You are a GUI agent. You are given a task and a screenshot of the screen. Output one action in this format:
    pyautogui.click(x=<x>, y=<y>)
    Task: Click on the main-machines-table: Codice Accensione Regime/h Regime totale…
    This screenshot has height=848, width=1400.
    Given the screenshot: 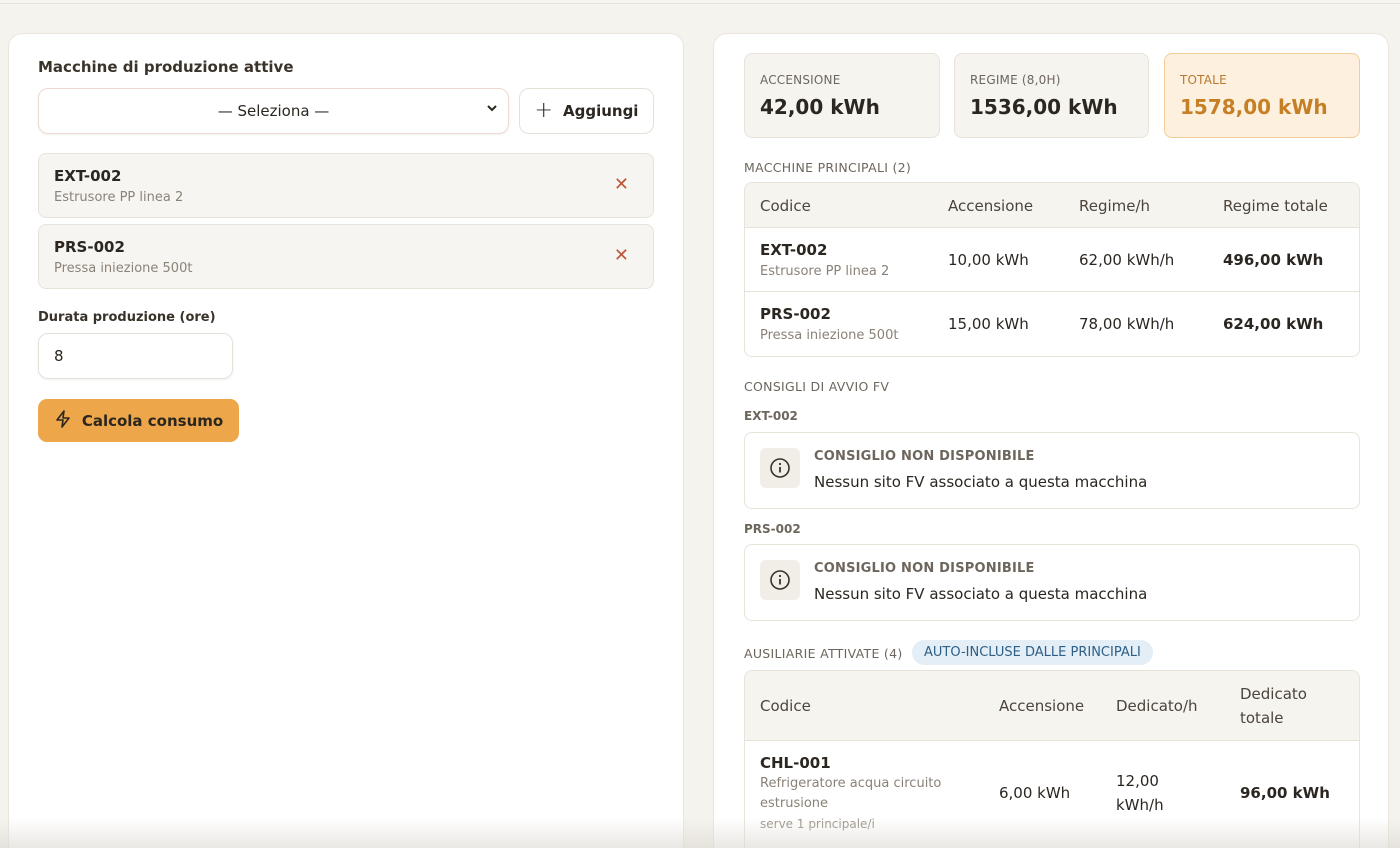 What is the action you would take?
    pyautogui.click(x=1052, y=269)
    